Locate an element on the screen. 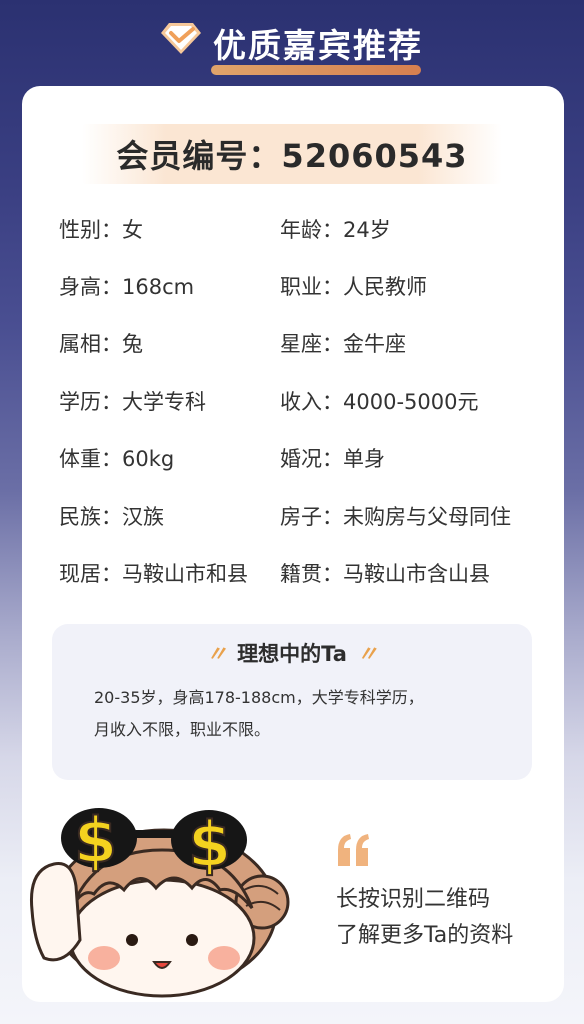 Image resolution: width=584 pixels, height=1024 pixels. header-underline is located at coordinates (316, 70).